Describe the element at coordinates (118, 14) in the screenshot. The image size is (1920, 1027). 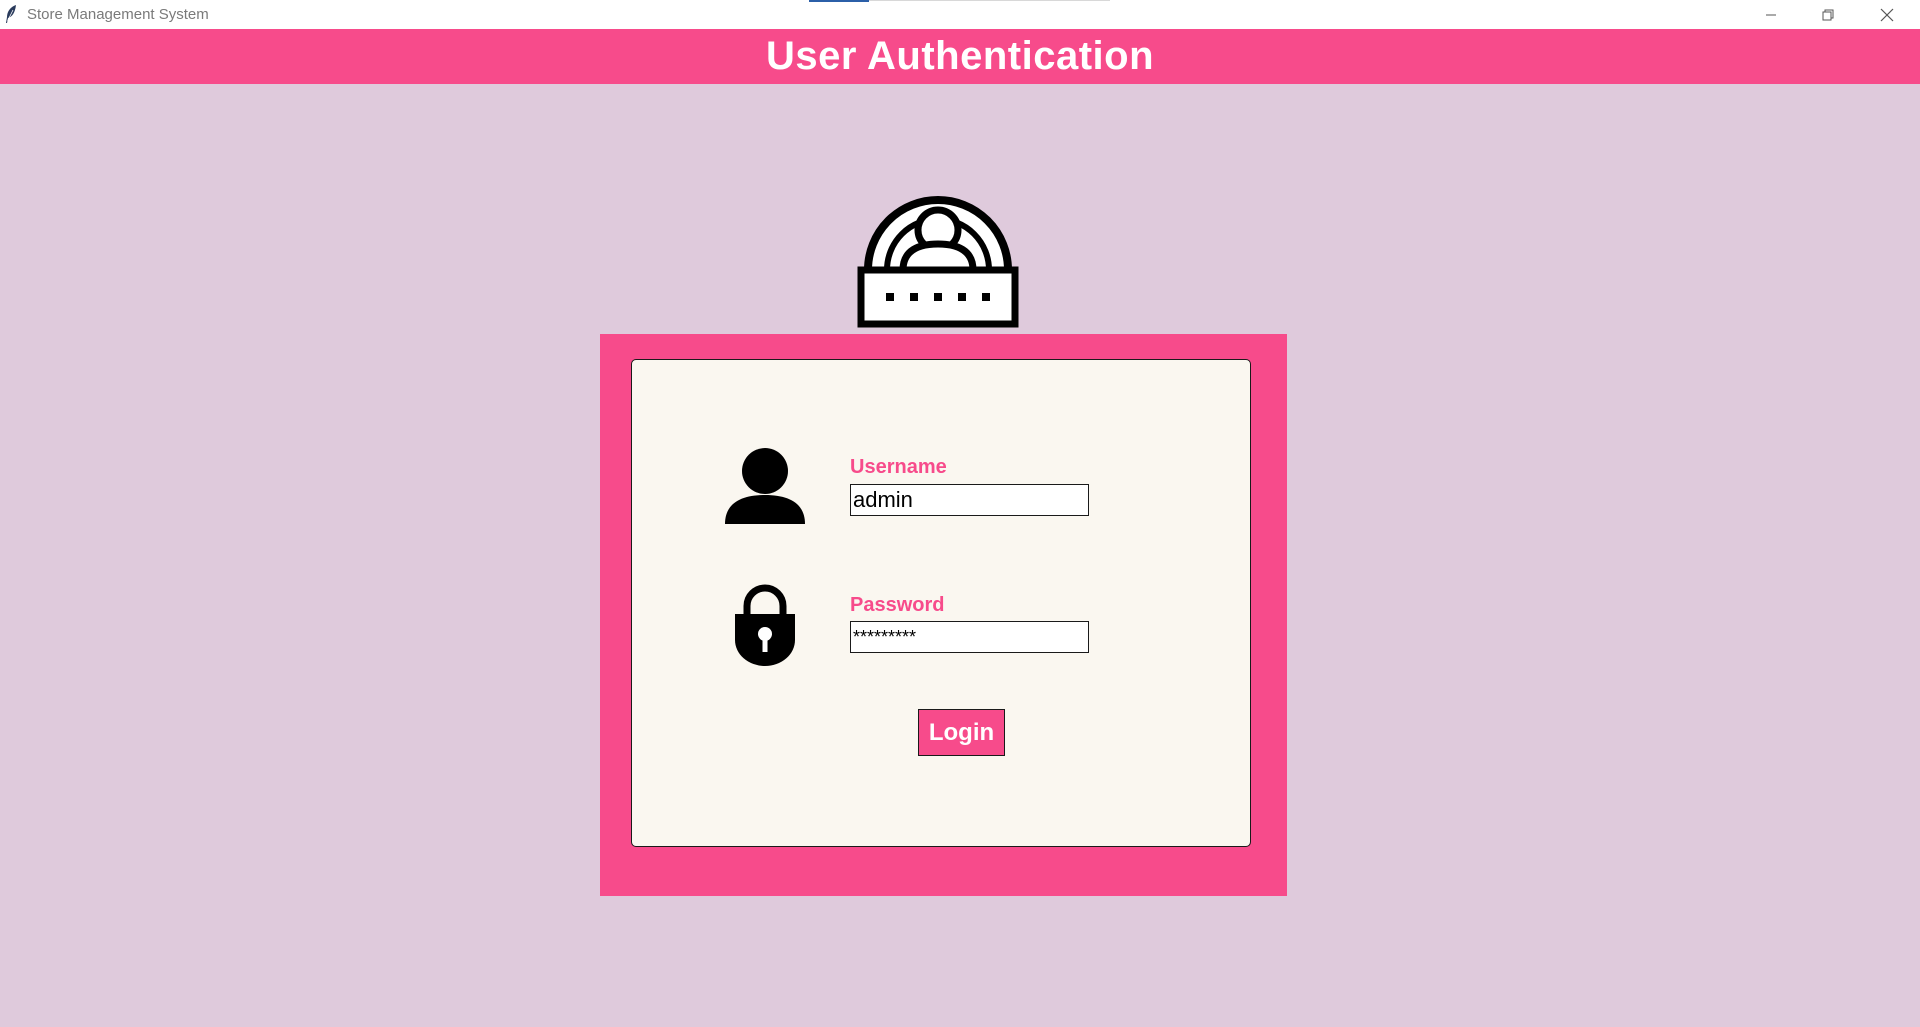
I see `window-title: Store Management System` at that location.